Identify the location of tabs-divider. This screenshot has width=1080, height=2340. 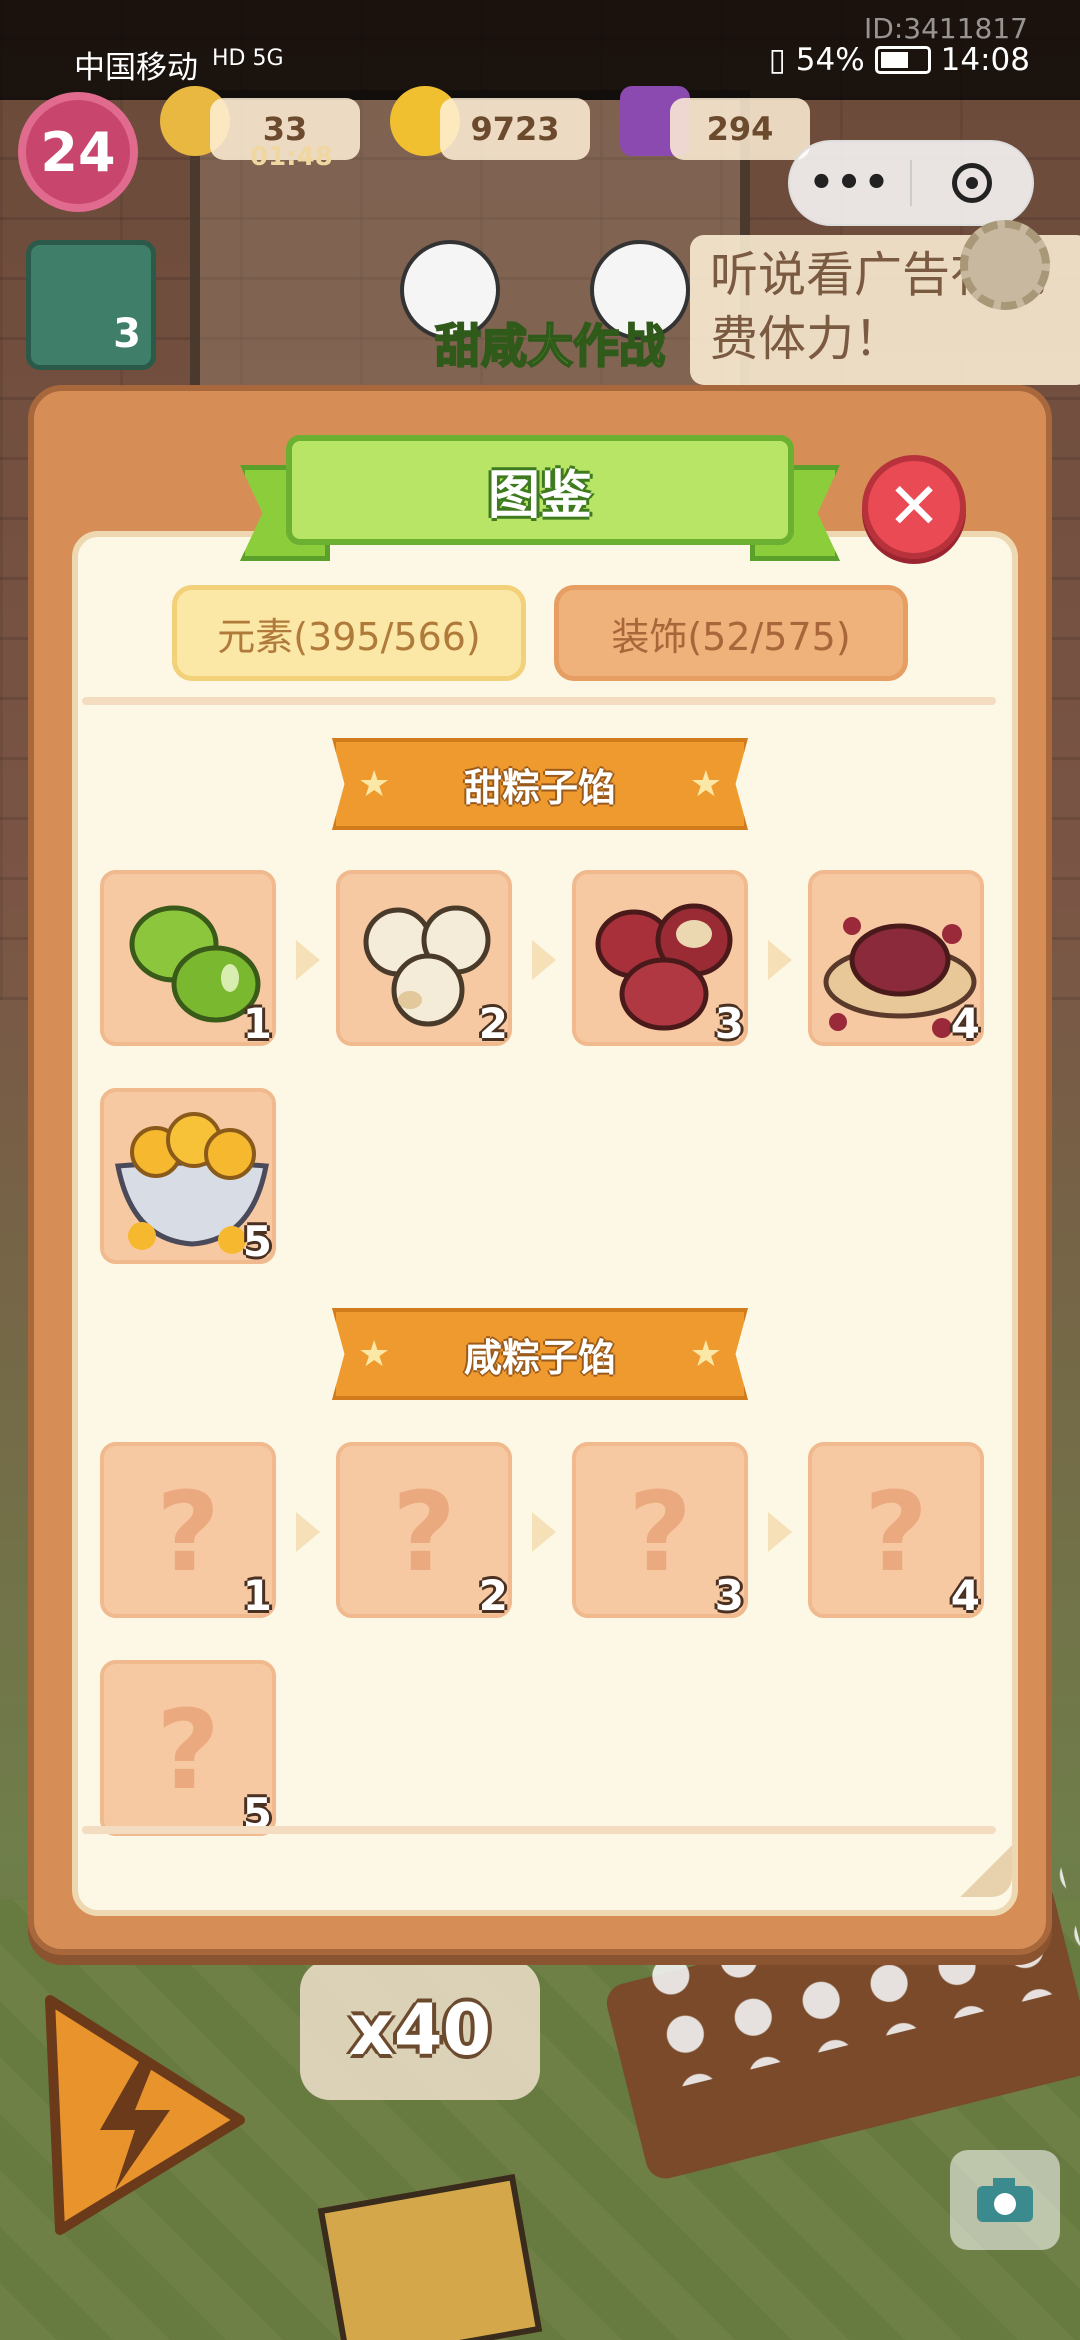
(539, 701).